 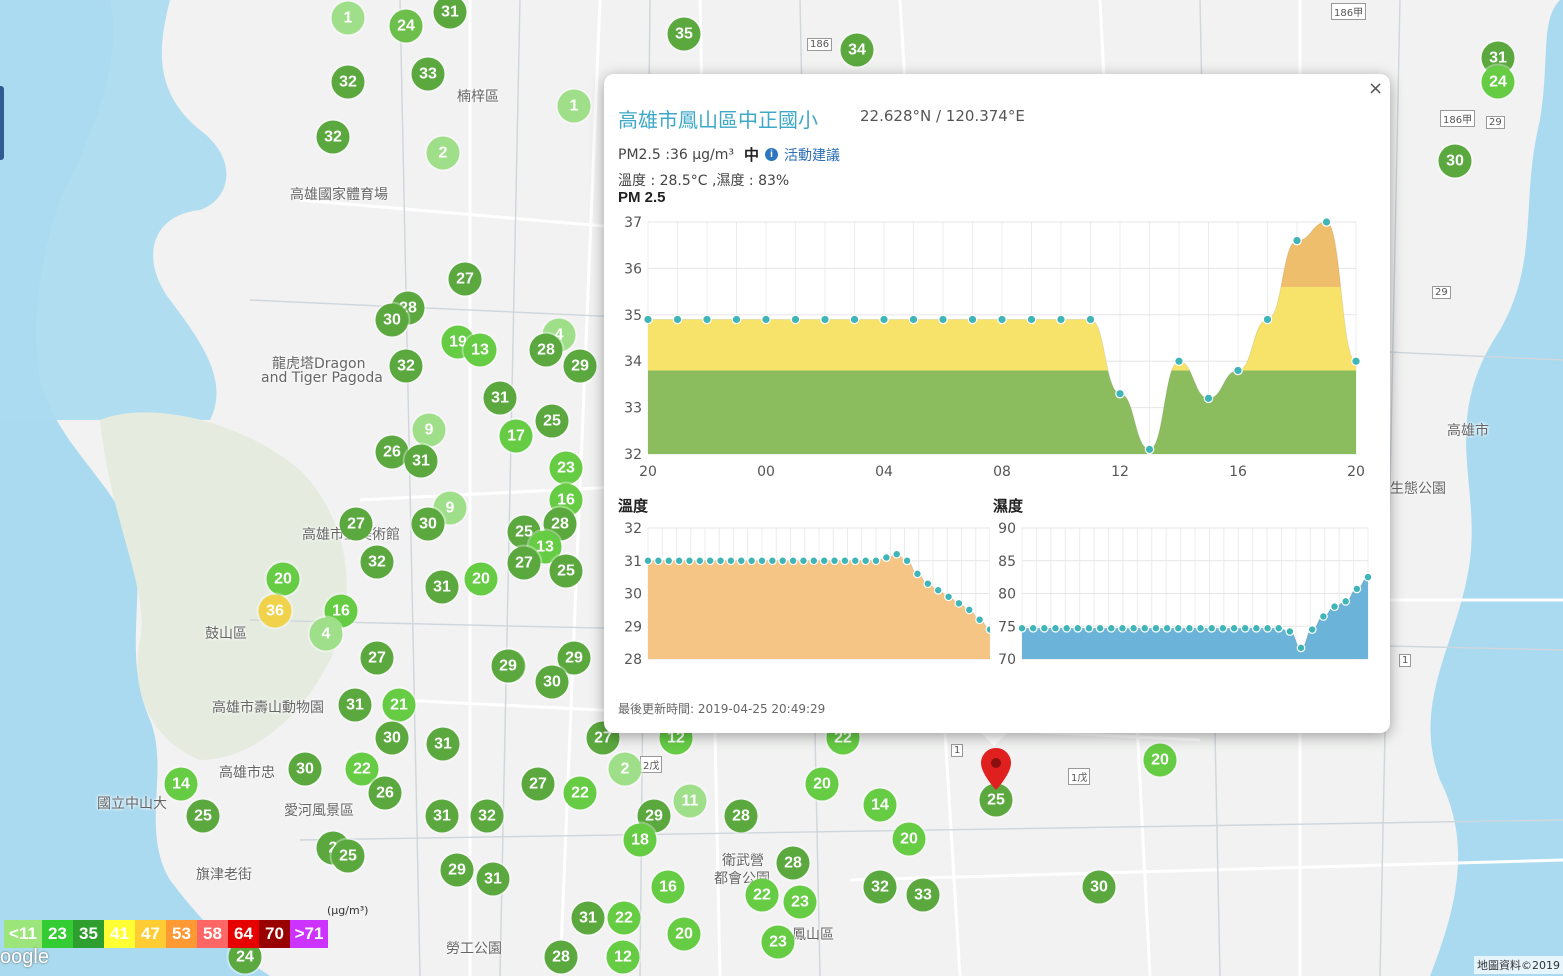 What do you see at coordinates (994, 739) in the screenshot?
I see `popup-tail` at bounding box center [994, 739].